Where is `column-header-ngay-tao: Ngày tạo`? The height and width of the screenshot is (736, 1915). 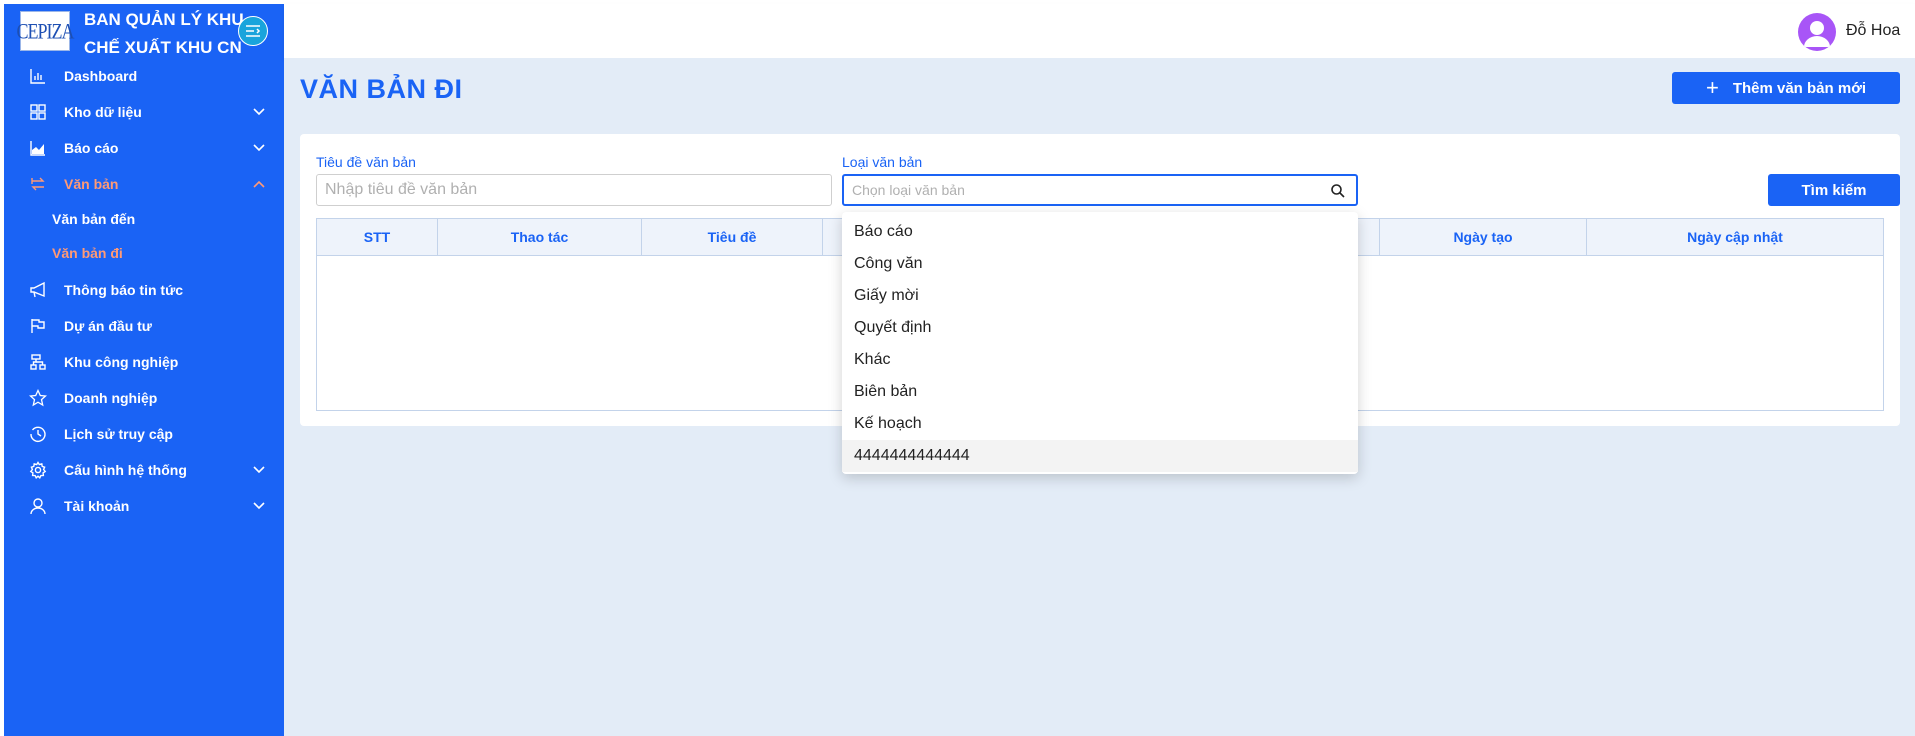 column-header-ngay-tao: Ngày tạo is located at coordinates (1483, 237).